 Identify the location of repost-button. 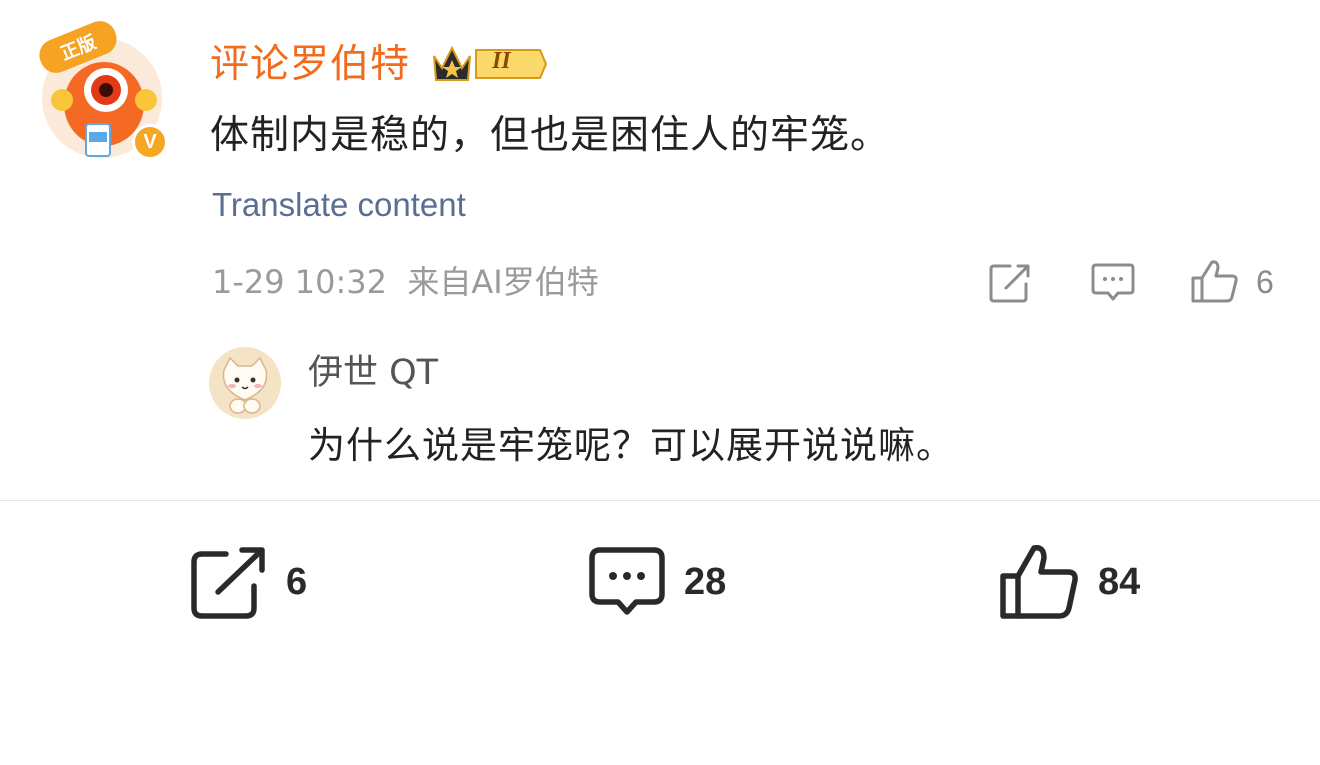
(1010, 283).